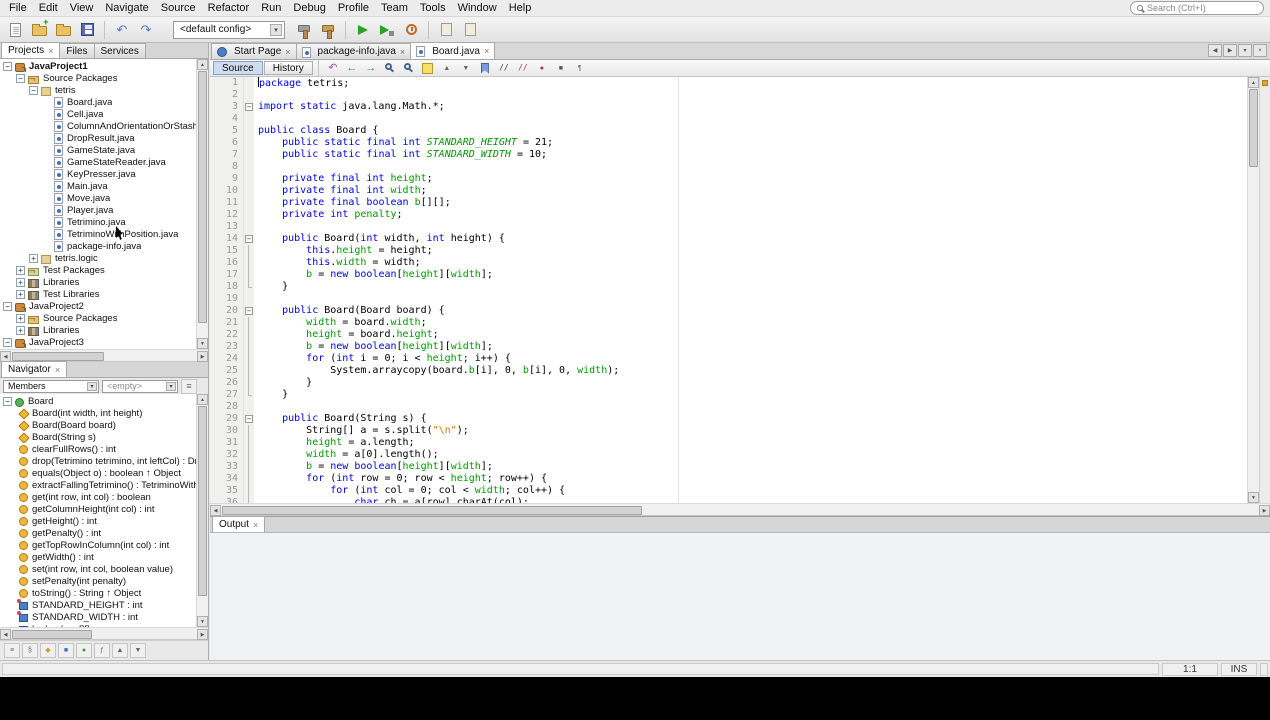 This screenshot has height=720, width=1270. Describe the element at coordinates (227, 431) in the screenshot. I see `line-number: 30` at that location.